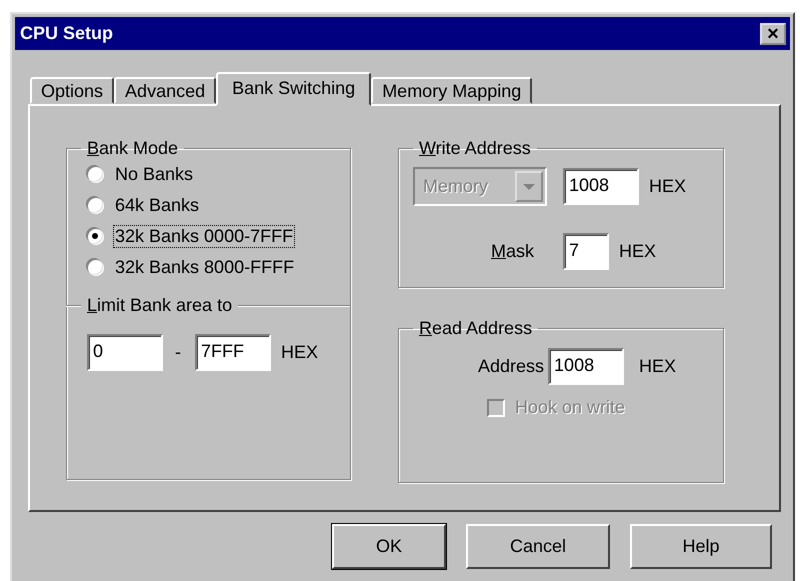 The height and width of the screenshot is (581, 800). Describe the element at coordinates (160, 305) in the screenshot. I see `group-label: Limit Bank area to` at that location.